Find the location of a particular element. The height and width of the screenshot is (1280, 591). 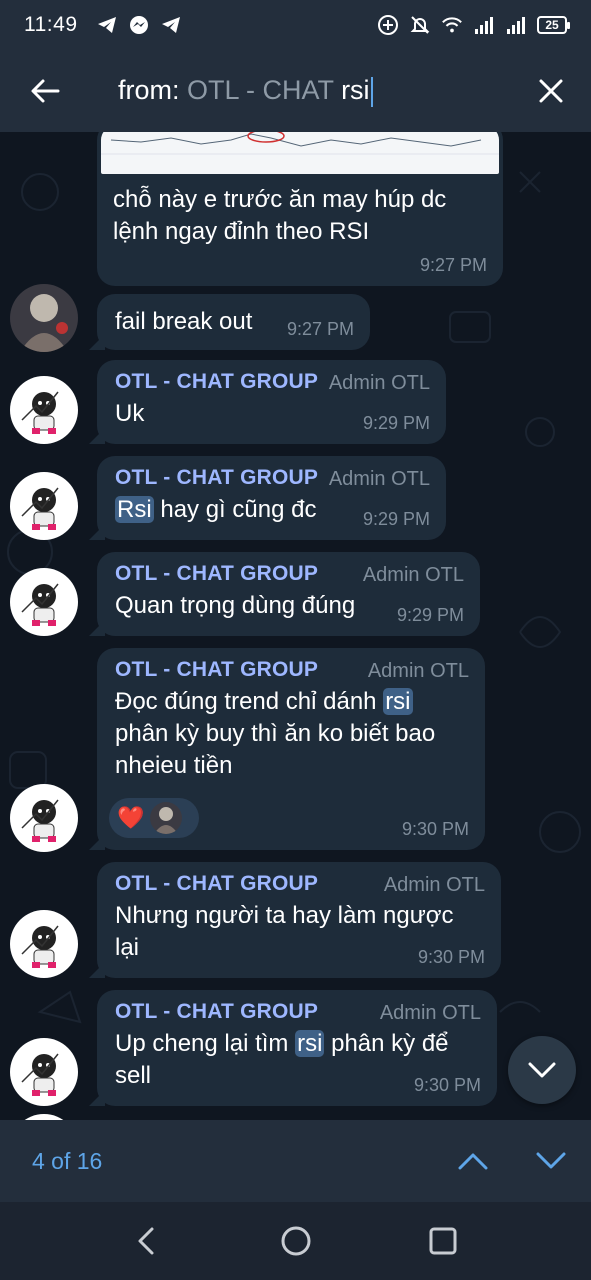

message-line: nheieu tiền is located at coordinates (174, 765).